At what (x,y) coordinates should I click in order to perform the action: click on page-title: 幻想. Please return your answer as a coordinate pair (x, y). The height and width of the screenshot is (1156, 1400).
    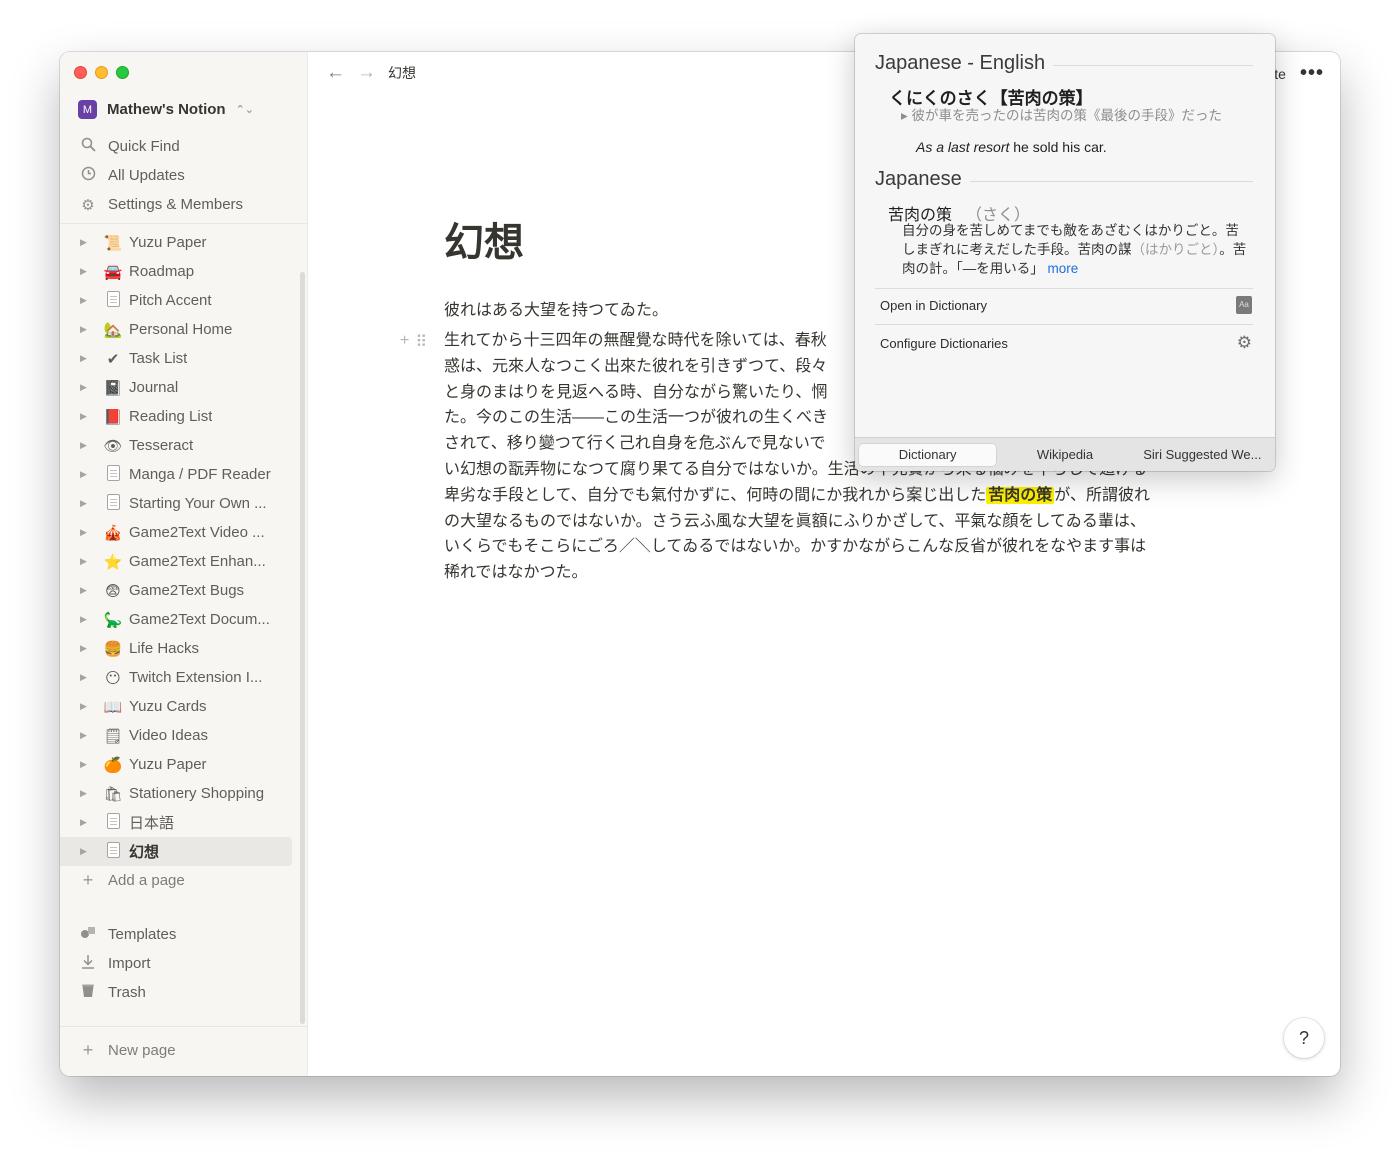
    Looking at the image, I should click on (484, 239).